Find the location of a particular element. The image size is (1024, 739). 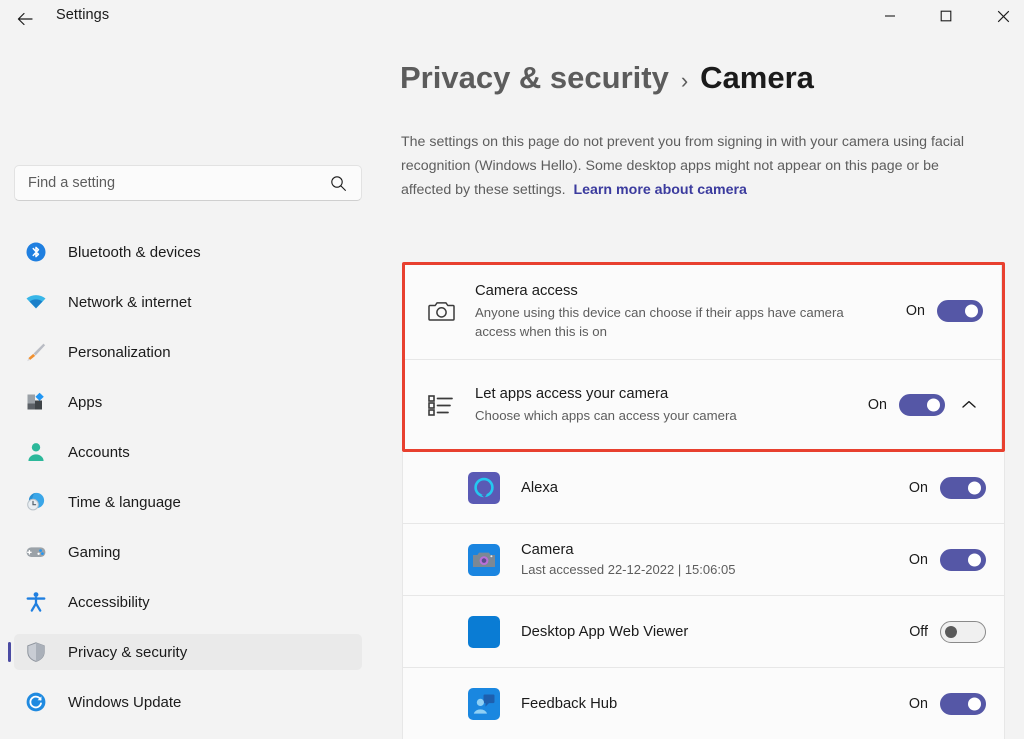

app-name: Camera is located at coordinates (547, 550).